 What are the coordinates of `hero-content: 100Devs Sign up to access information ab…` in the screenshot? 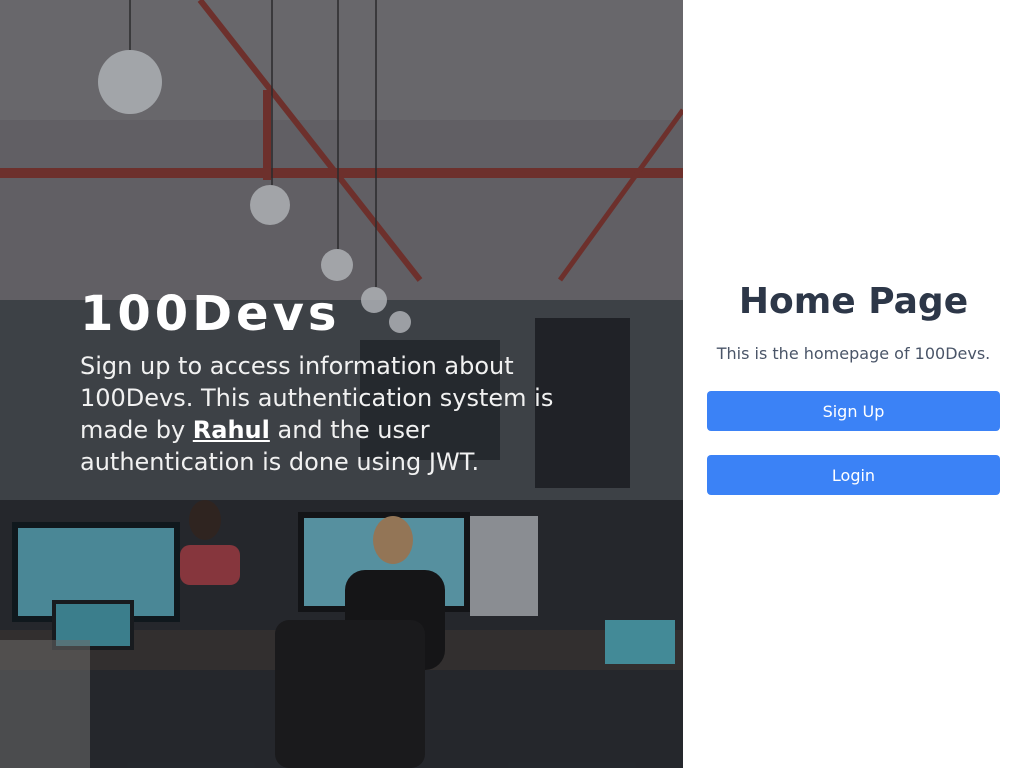 It's located at (325, 382).